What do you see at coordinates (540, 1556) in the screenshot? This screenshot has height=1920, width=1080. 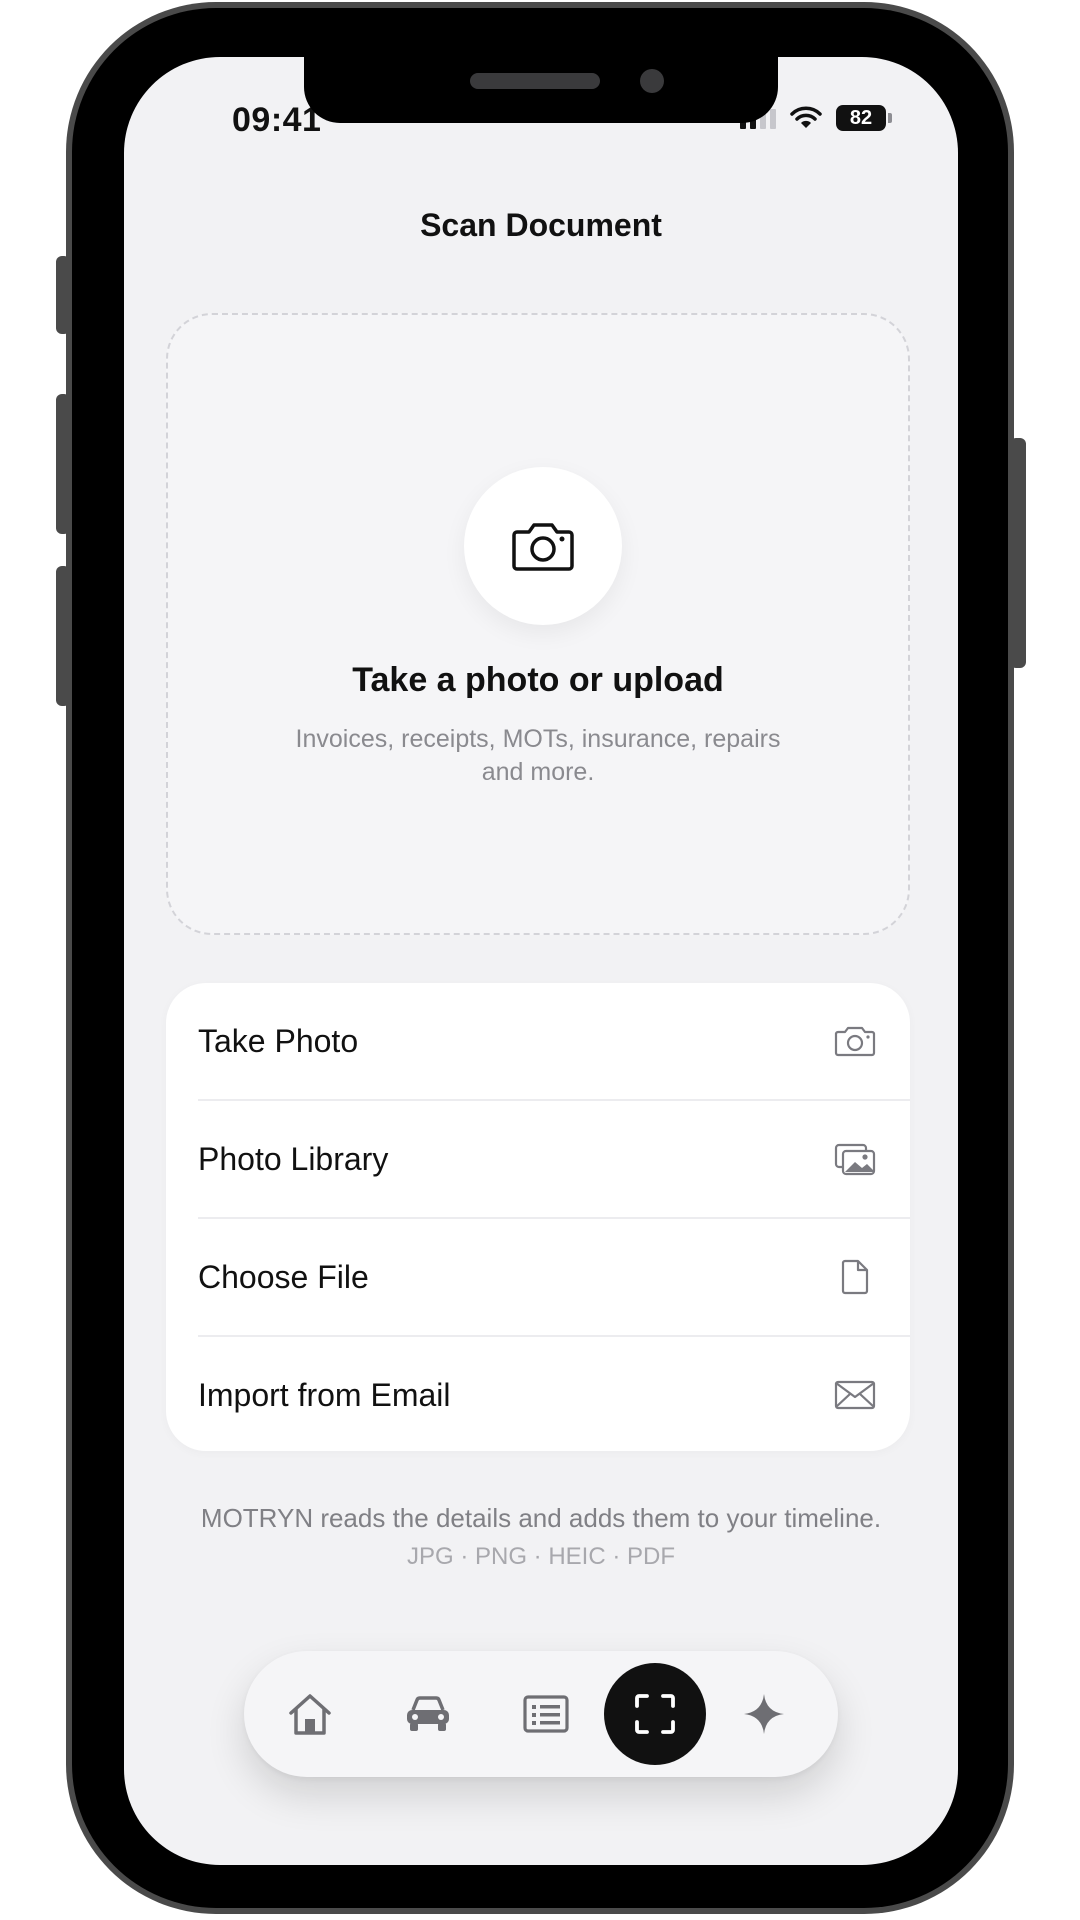 I see `supported-formats: JPG · PNG · HEIC · PDF` at bounding box center [540, 1556].